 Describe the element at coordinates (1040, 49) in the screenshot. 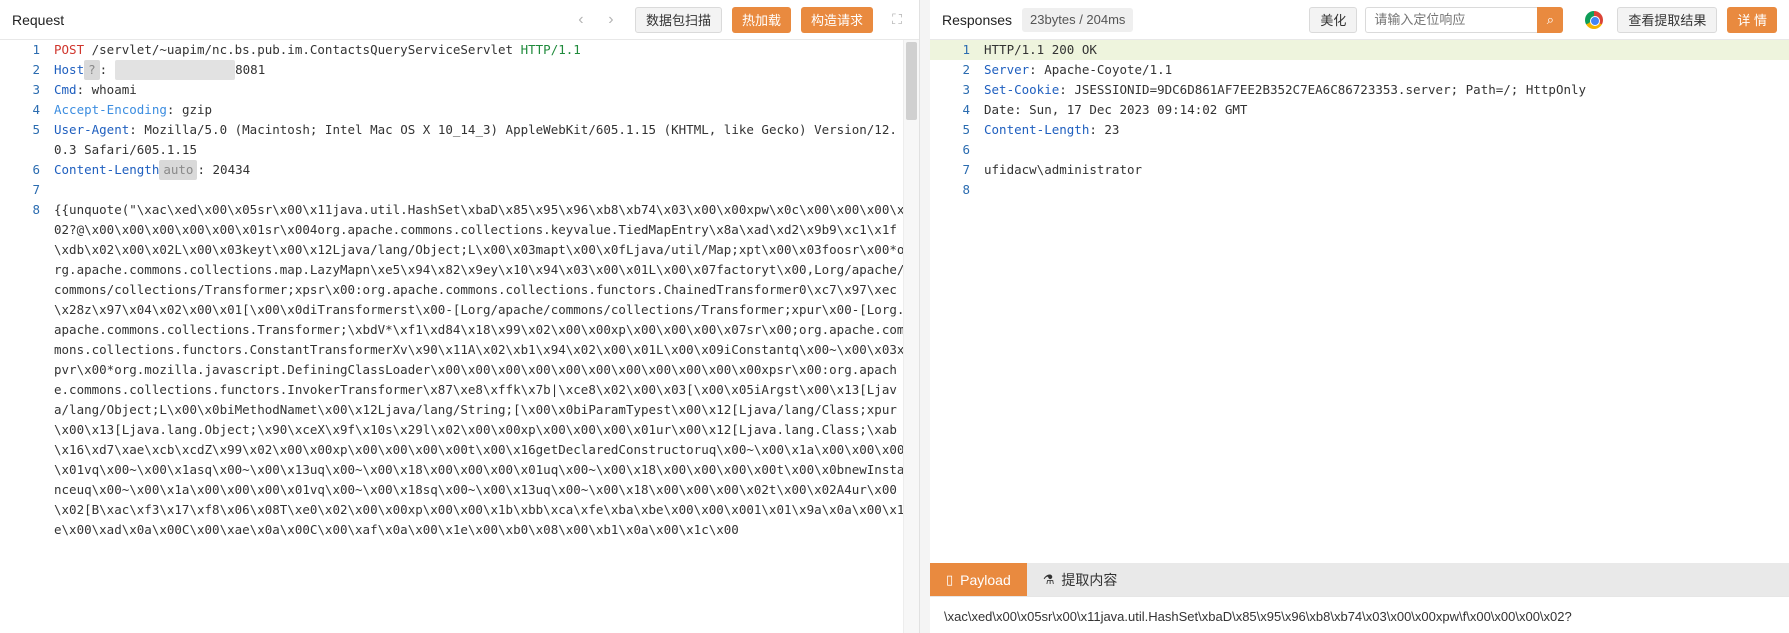

I see `code-text: HTTP/1.1 200 OK` at that location.